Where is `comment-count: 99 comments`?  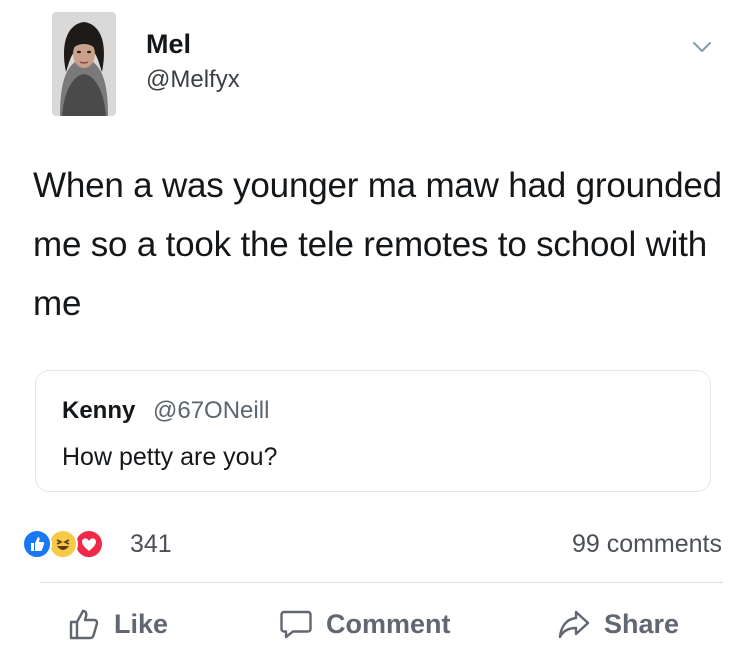 comment-count: 99 comments is located at coordinates (647, 544).